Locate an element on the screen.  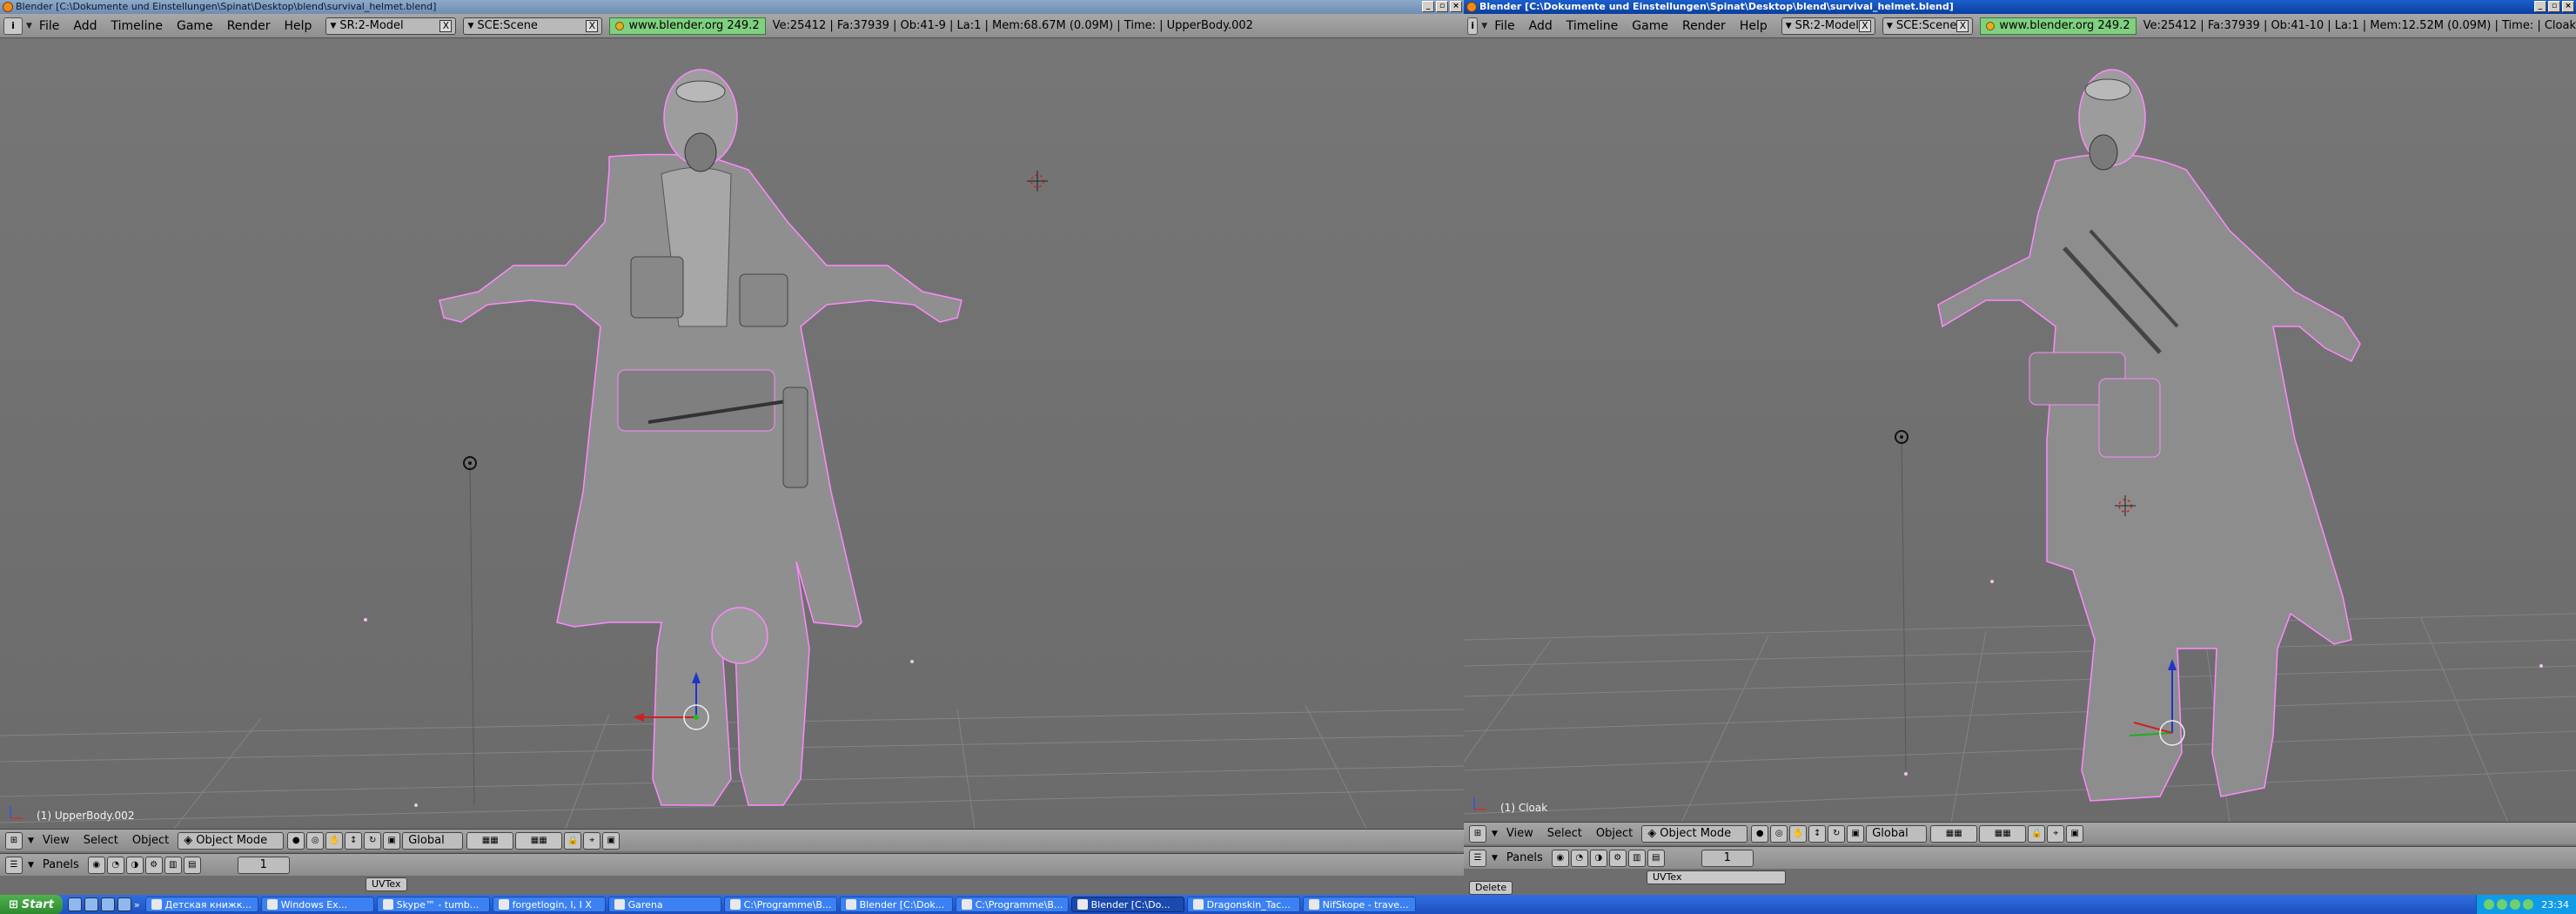
frame-field: 1 is located at coordinates (1727, 858).